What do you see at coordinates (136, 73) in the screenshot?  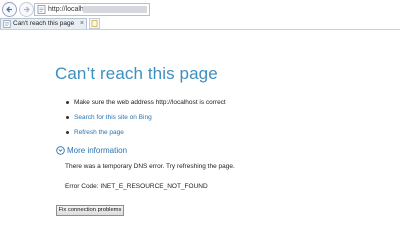 I see `page-title: Can’t reach this page` at bounding box center [136, 73].